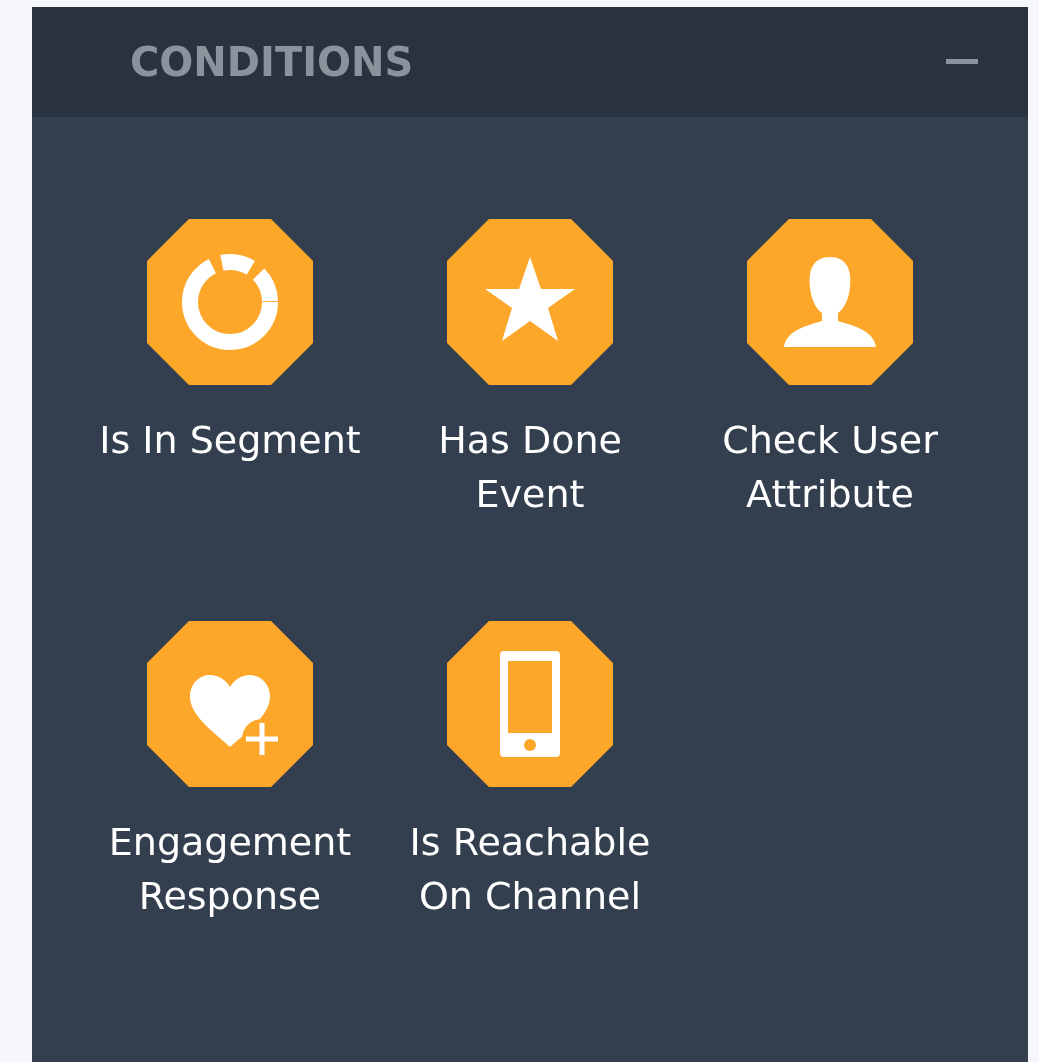 This screenshot has width=1039, height=1062. I want to click on condition-label: Is In Segment, so click(230, 440).